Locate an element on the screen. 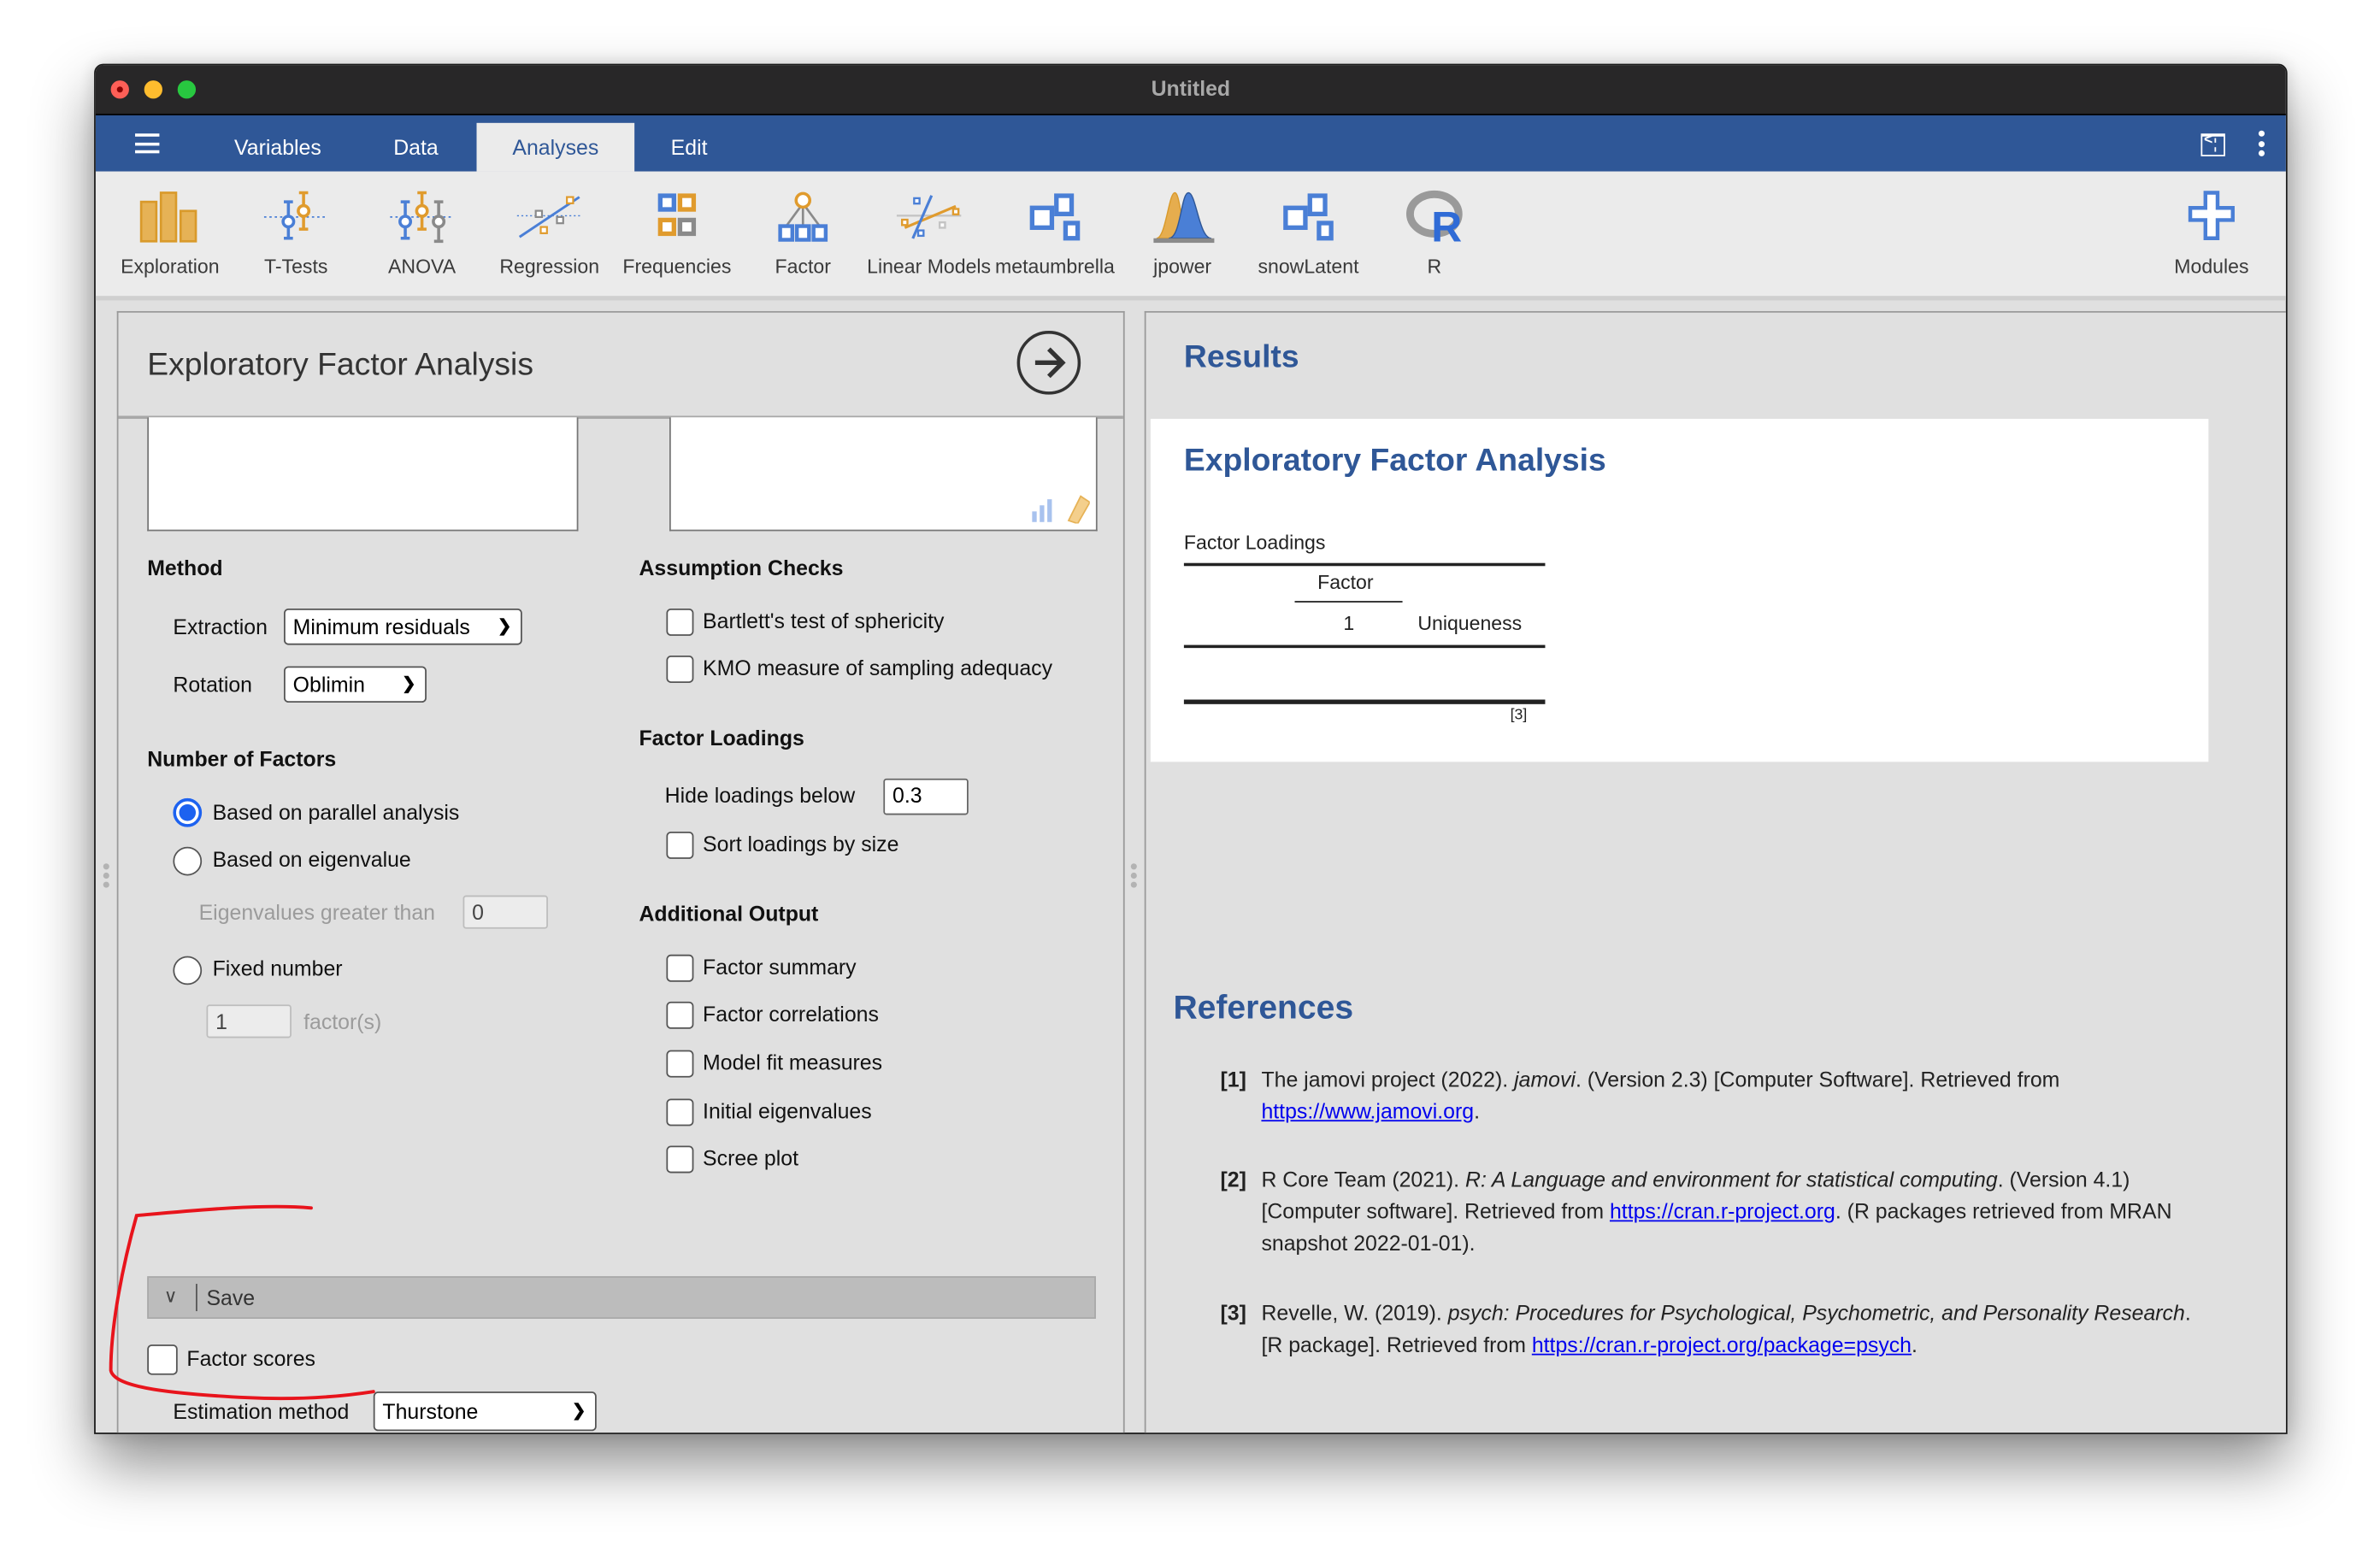 The image size is (2380, 1559). bartlett-checkbox is located at coordinates (680, 622).